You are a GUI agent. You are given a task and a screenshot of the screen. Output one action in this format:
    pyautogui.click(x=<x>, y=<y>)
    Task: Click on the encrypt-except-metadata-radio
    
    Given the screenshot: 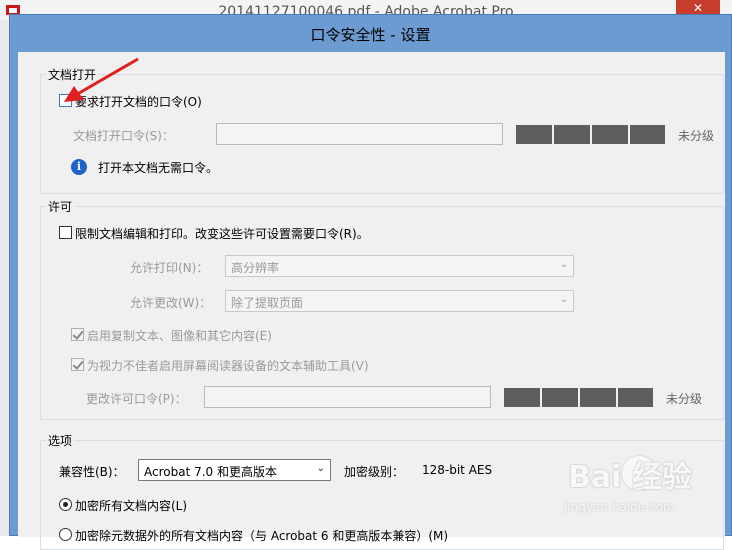 What is the action you would take?
    pyautogui.click(x=65, y=534)
    